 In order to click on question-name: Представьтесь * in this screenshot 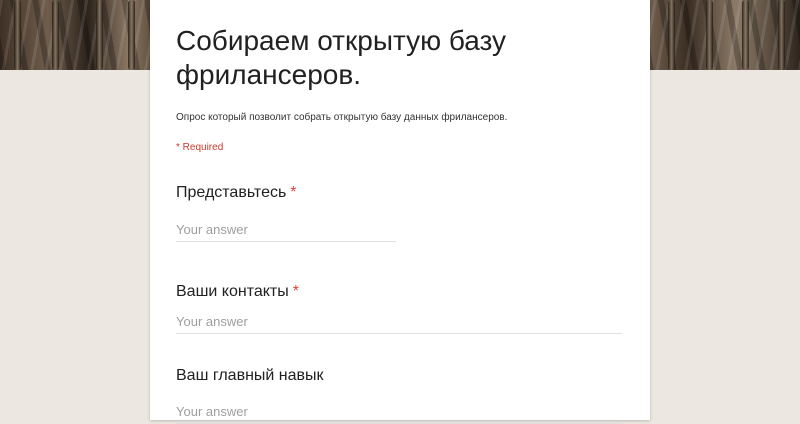, I will do `click(286, 213)`.